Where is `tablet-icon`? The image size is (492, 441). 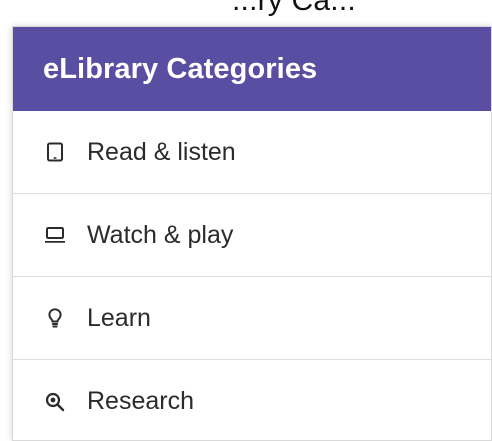 tablet-icon is located at coordinates (55, 152).